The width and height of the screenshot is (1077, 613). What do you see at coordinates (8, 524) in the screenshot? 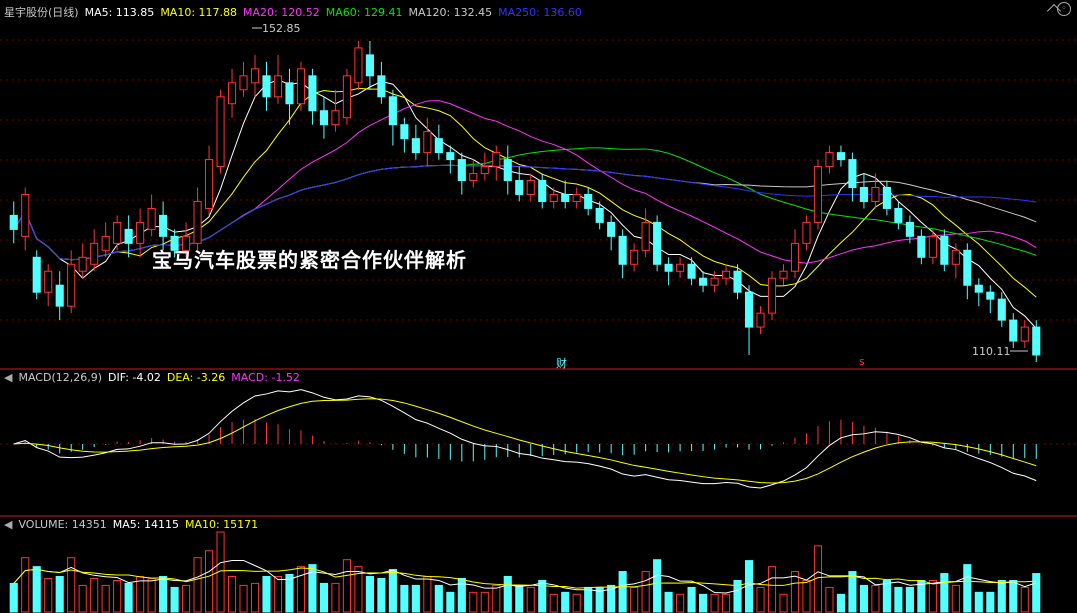
I see `volume-settings-icon: ◀` at bounding box center [8, 524].